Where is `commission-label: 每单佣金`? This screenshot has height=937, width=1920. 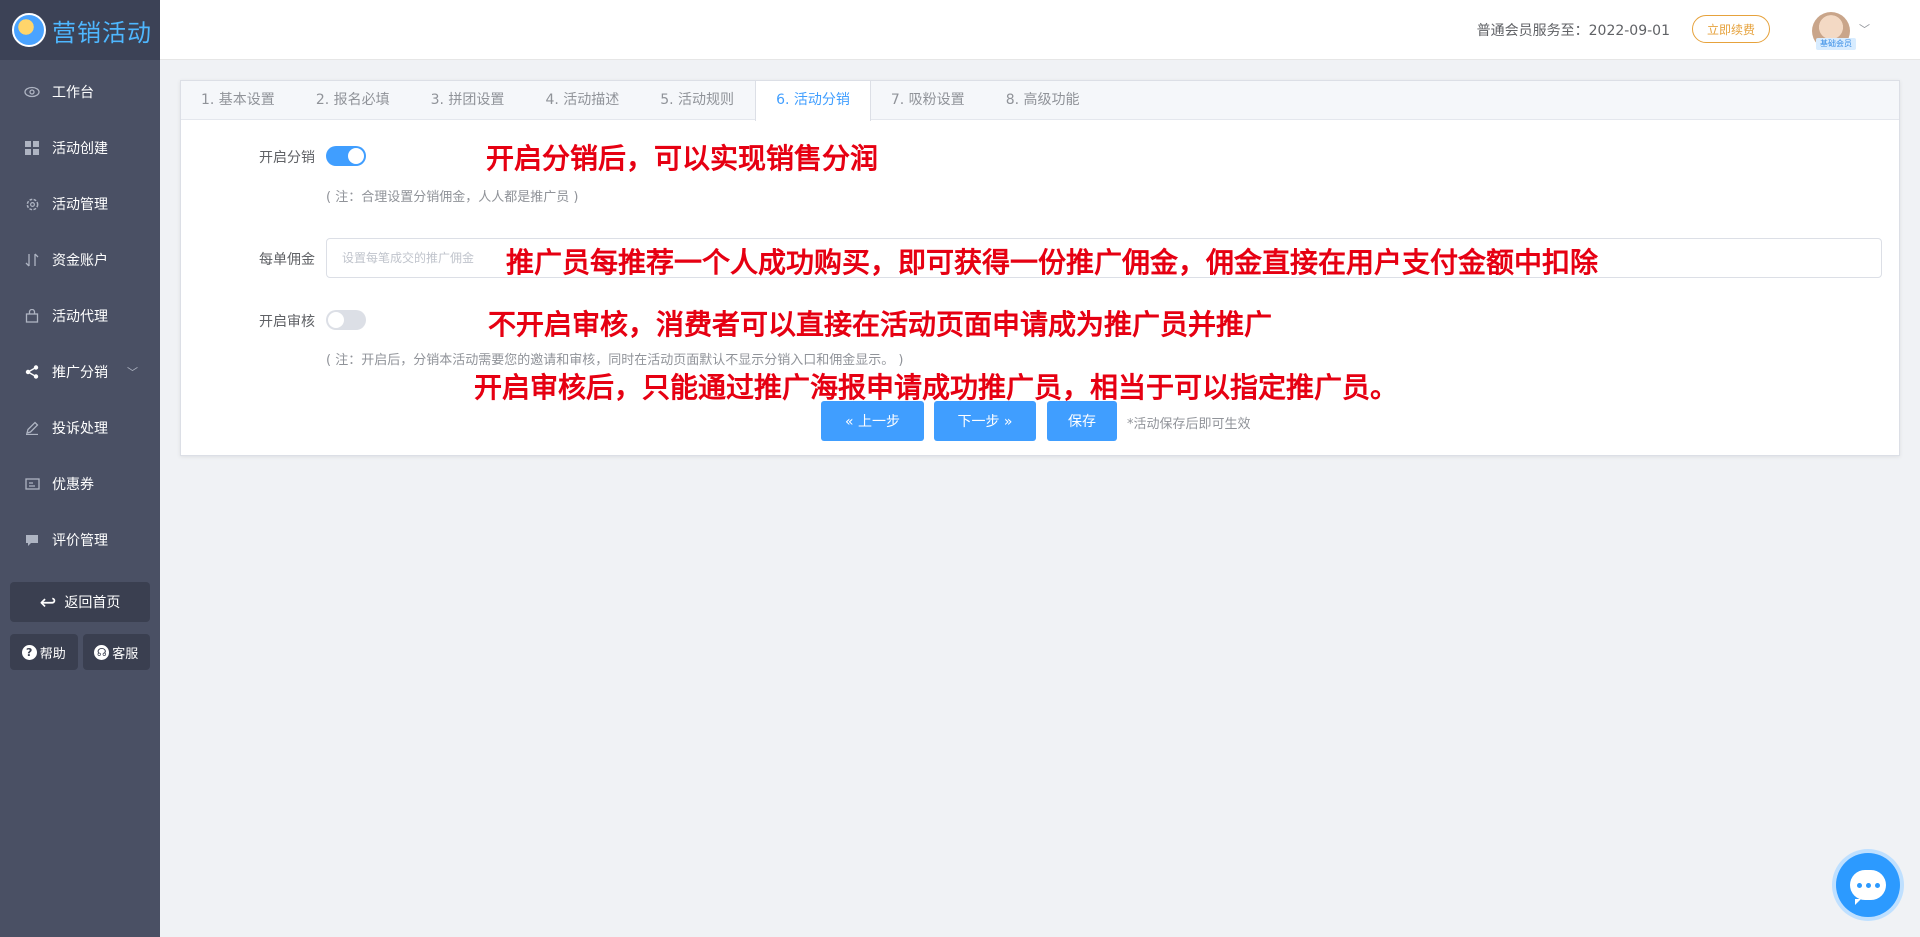
commission-label: 每单佣金 is located at coordinates (287, 260).